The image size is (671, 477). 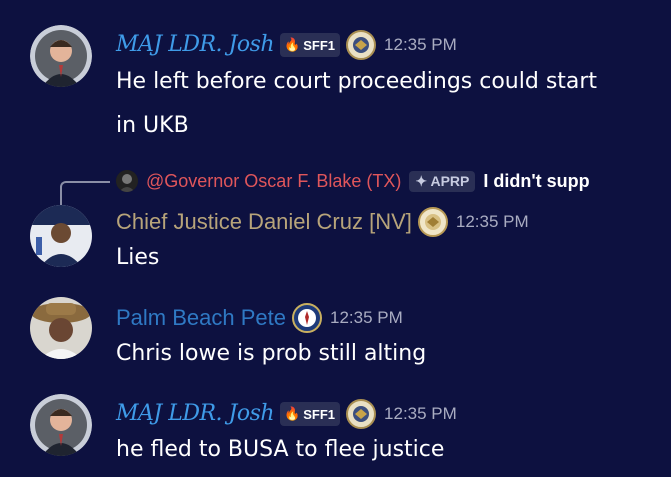 I want to click on message-text-line: in UKB, so click(x=152, y=125).